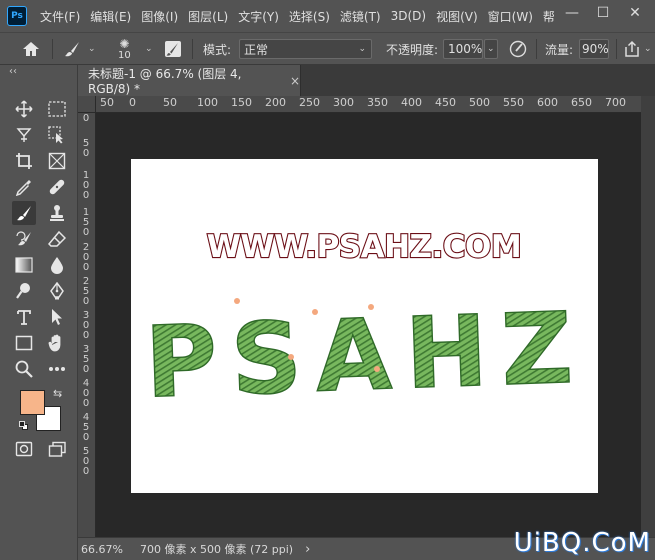 This screenshot has height=560, width=655. Describe the element at coordinates (109, 549) in the screenshot. I see `zoom-level: 66.67%` at that location.